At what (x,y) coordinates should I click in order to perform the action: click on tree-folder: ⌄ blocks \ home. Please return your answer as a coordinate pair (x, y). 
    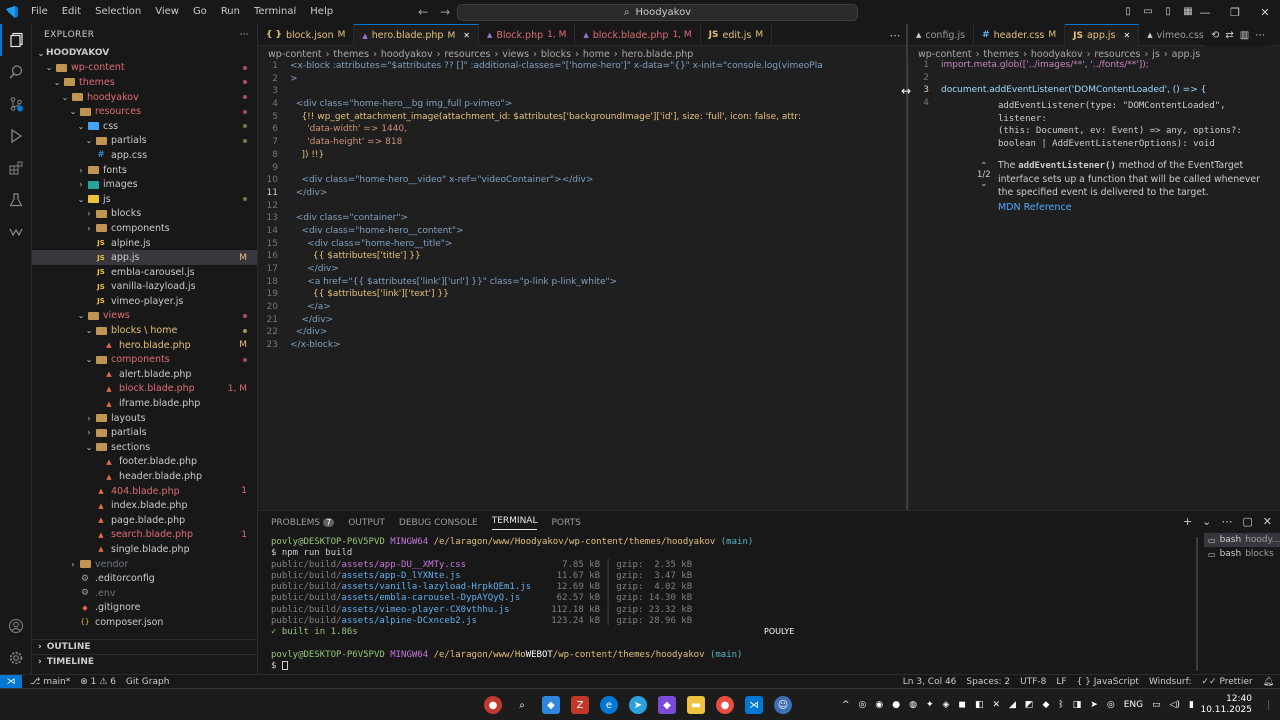
    Looking at the image, I should click on (144, 330).